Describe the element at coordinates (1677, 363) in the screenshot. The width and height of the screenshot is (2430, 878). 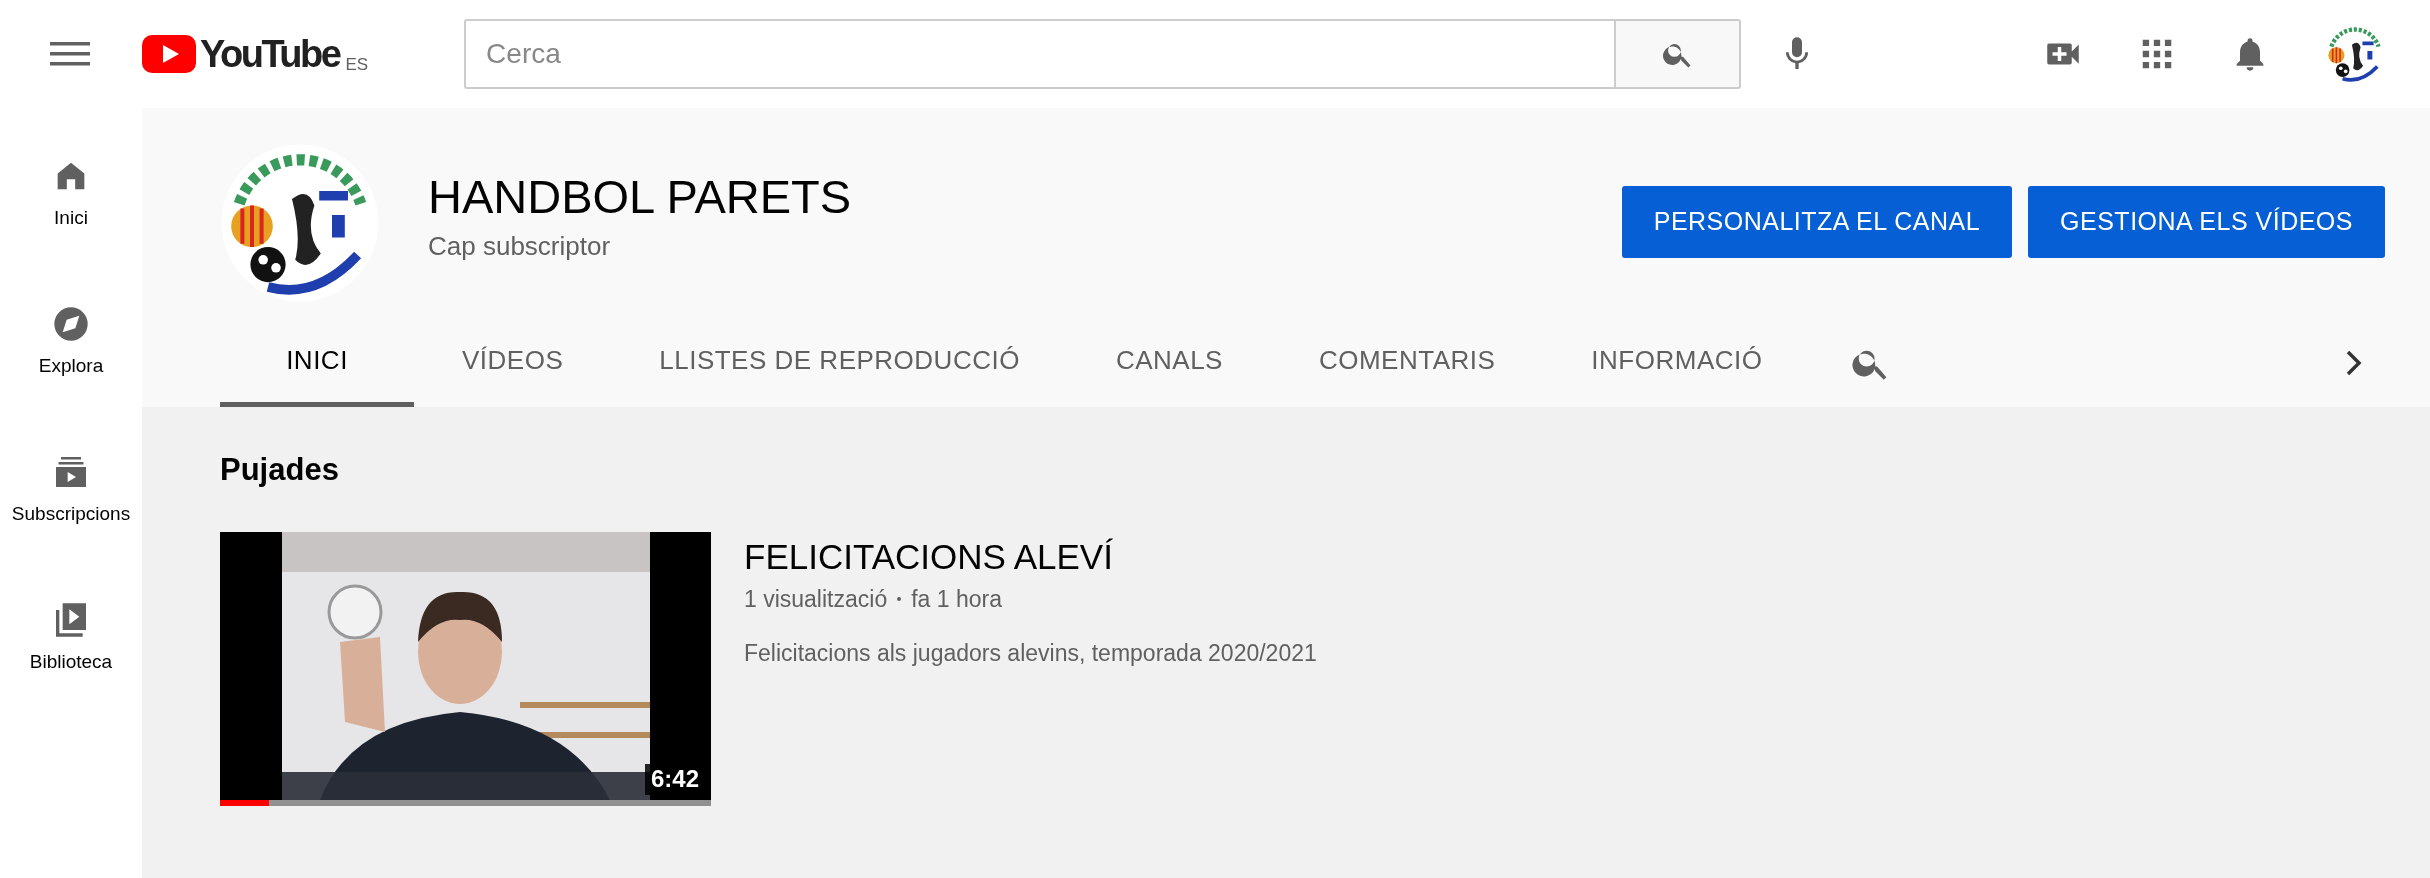
I see `channel-tab: INFORMACIÓ` at that location.